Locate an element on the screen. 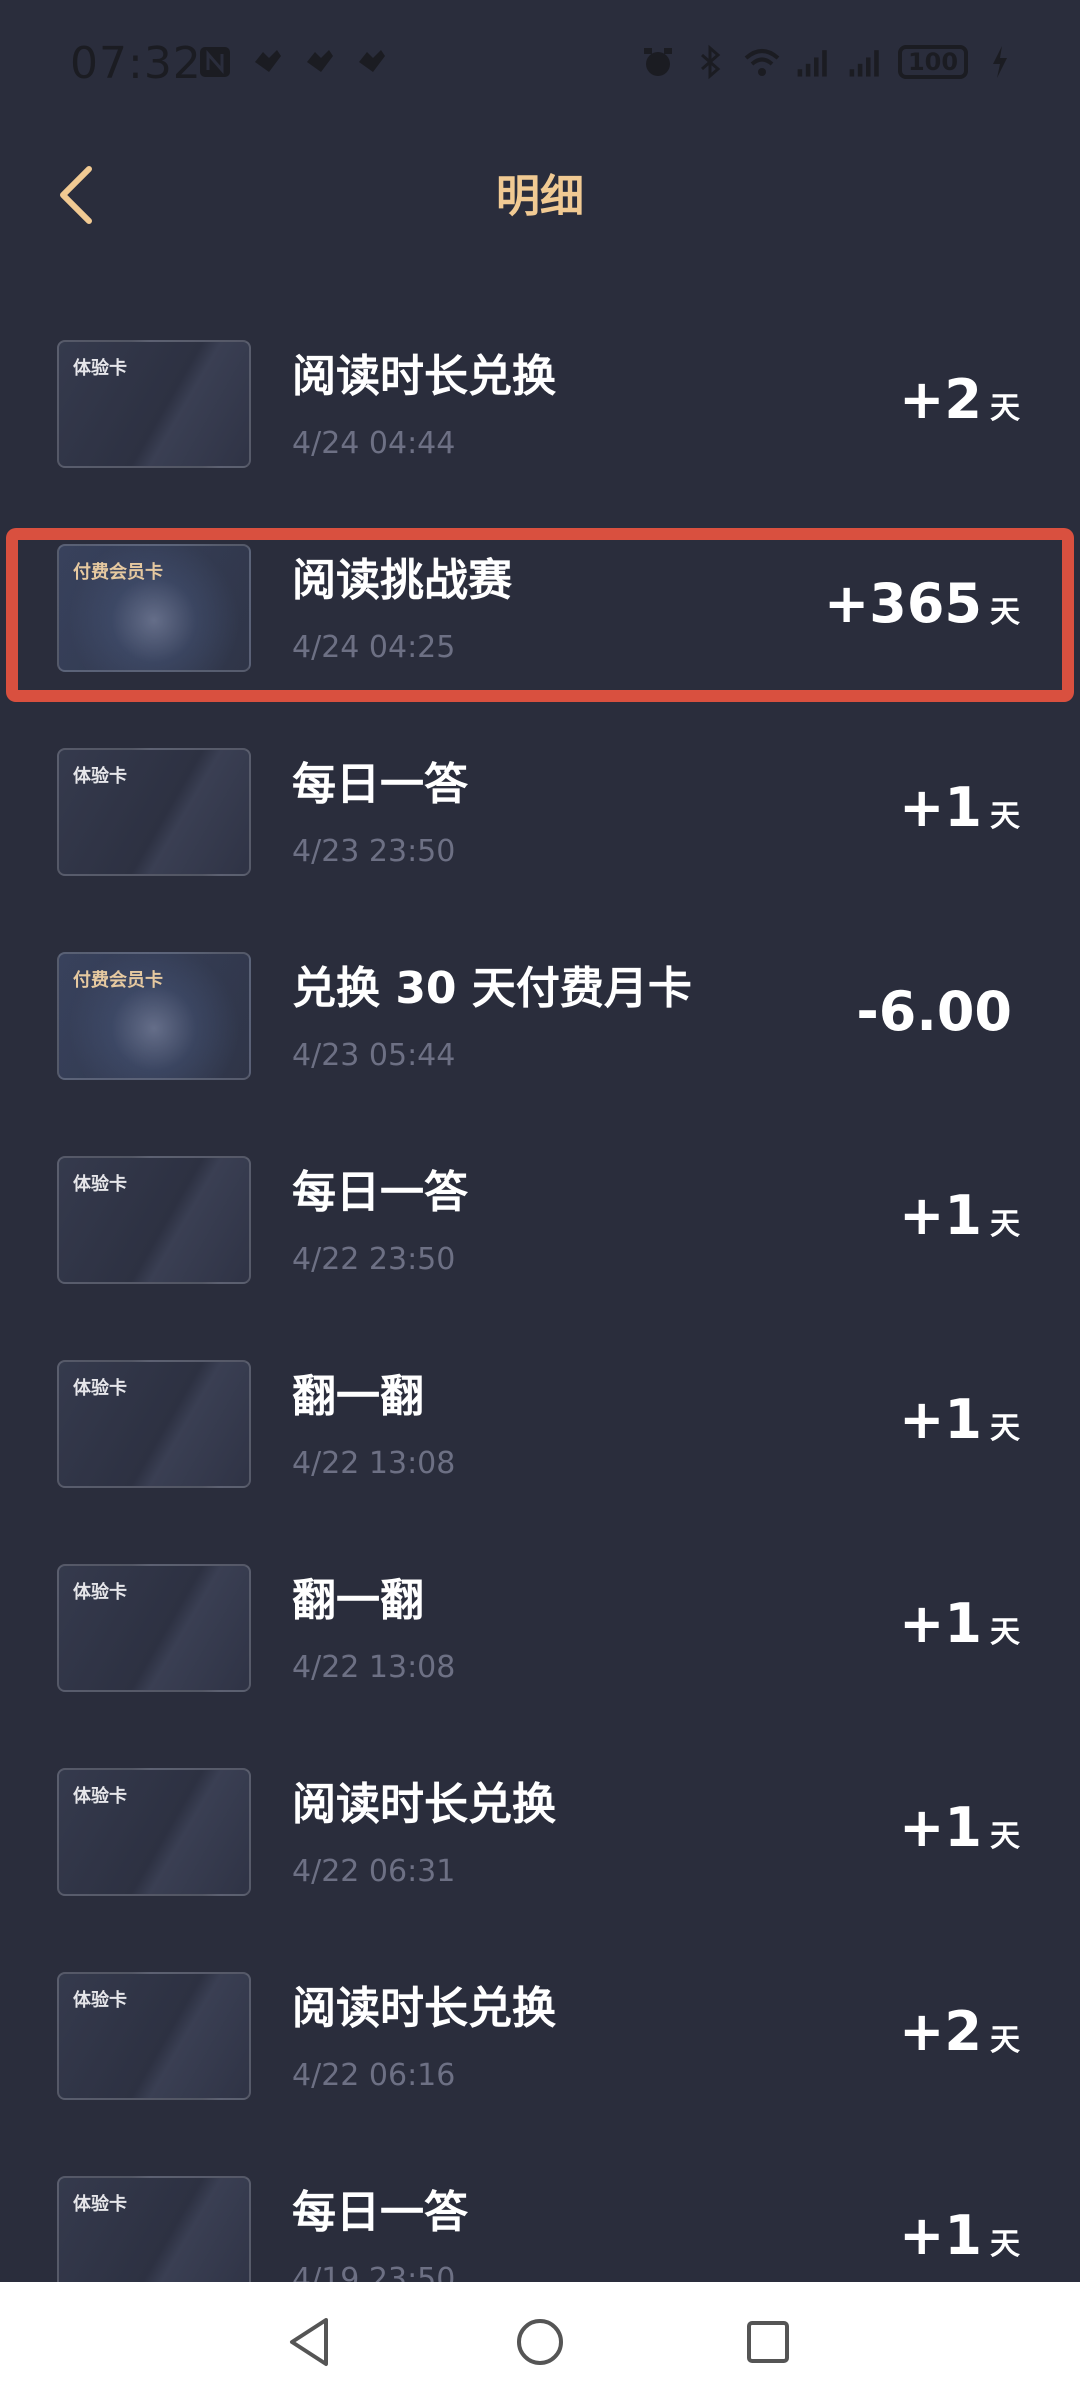 This screenshot has height=2398, width=1080. nav-home-button is located at coordinates (540, 2342).